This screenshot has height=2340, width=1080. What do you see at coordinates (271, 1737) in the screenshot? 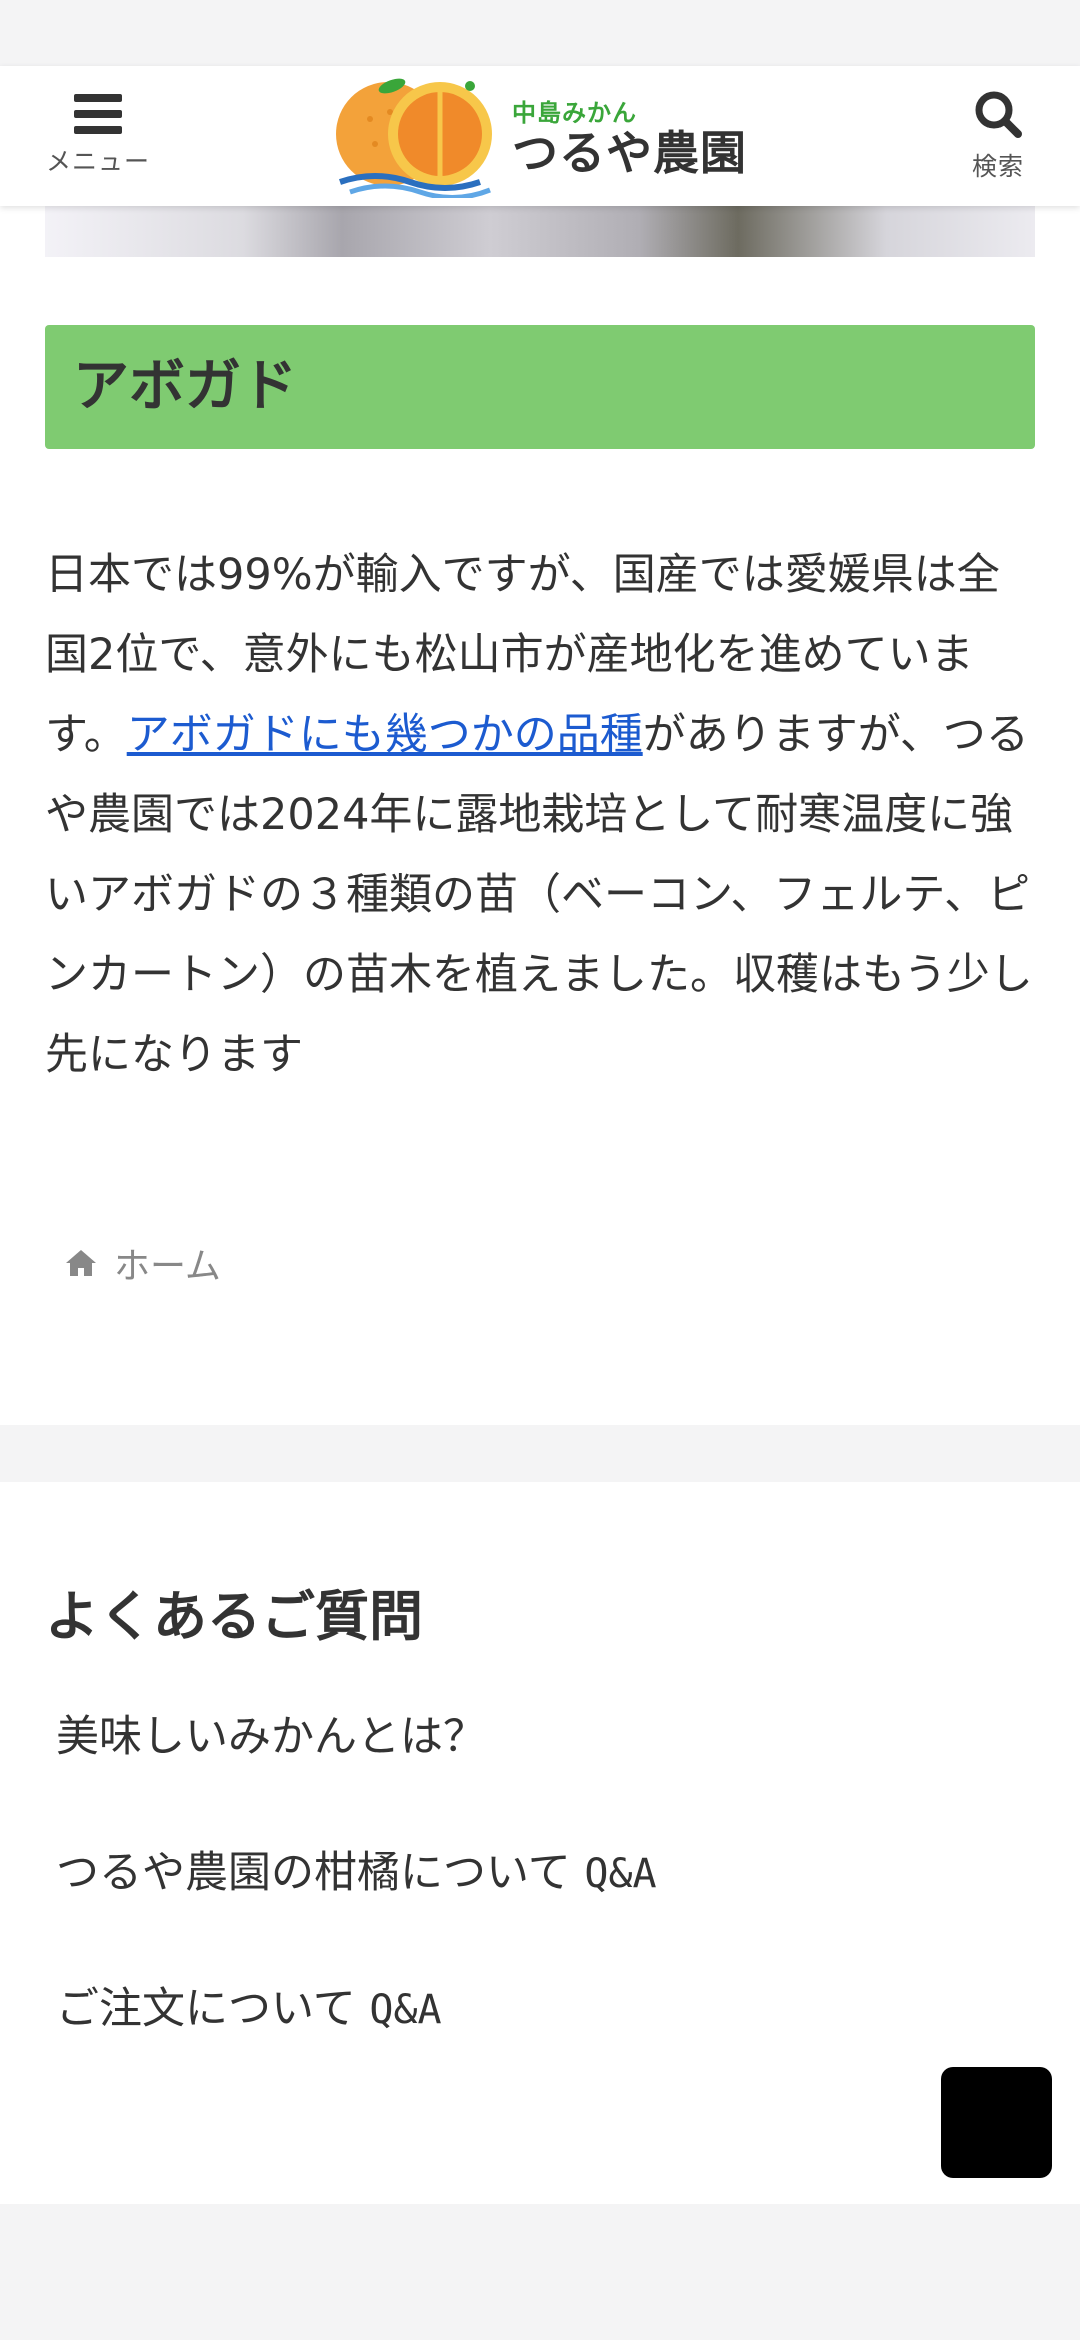
I see `faq-item-text: 美味しいみかんとは？` at bounding box center [271, 1737].